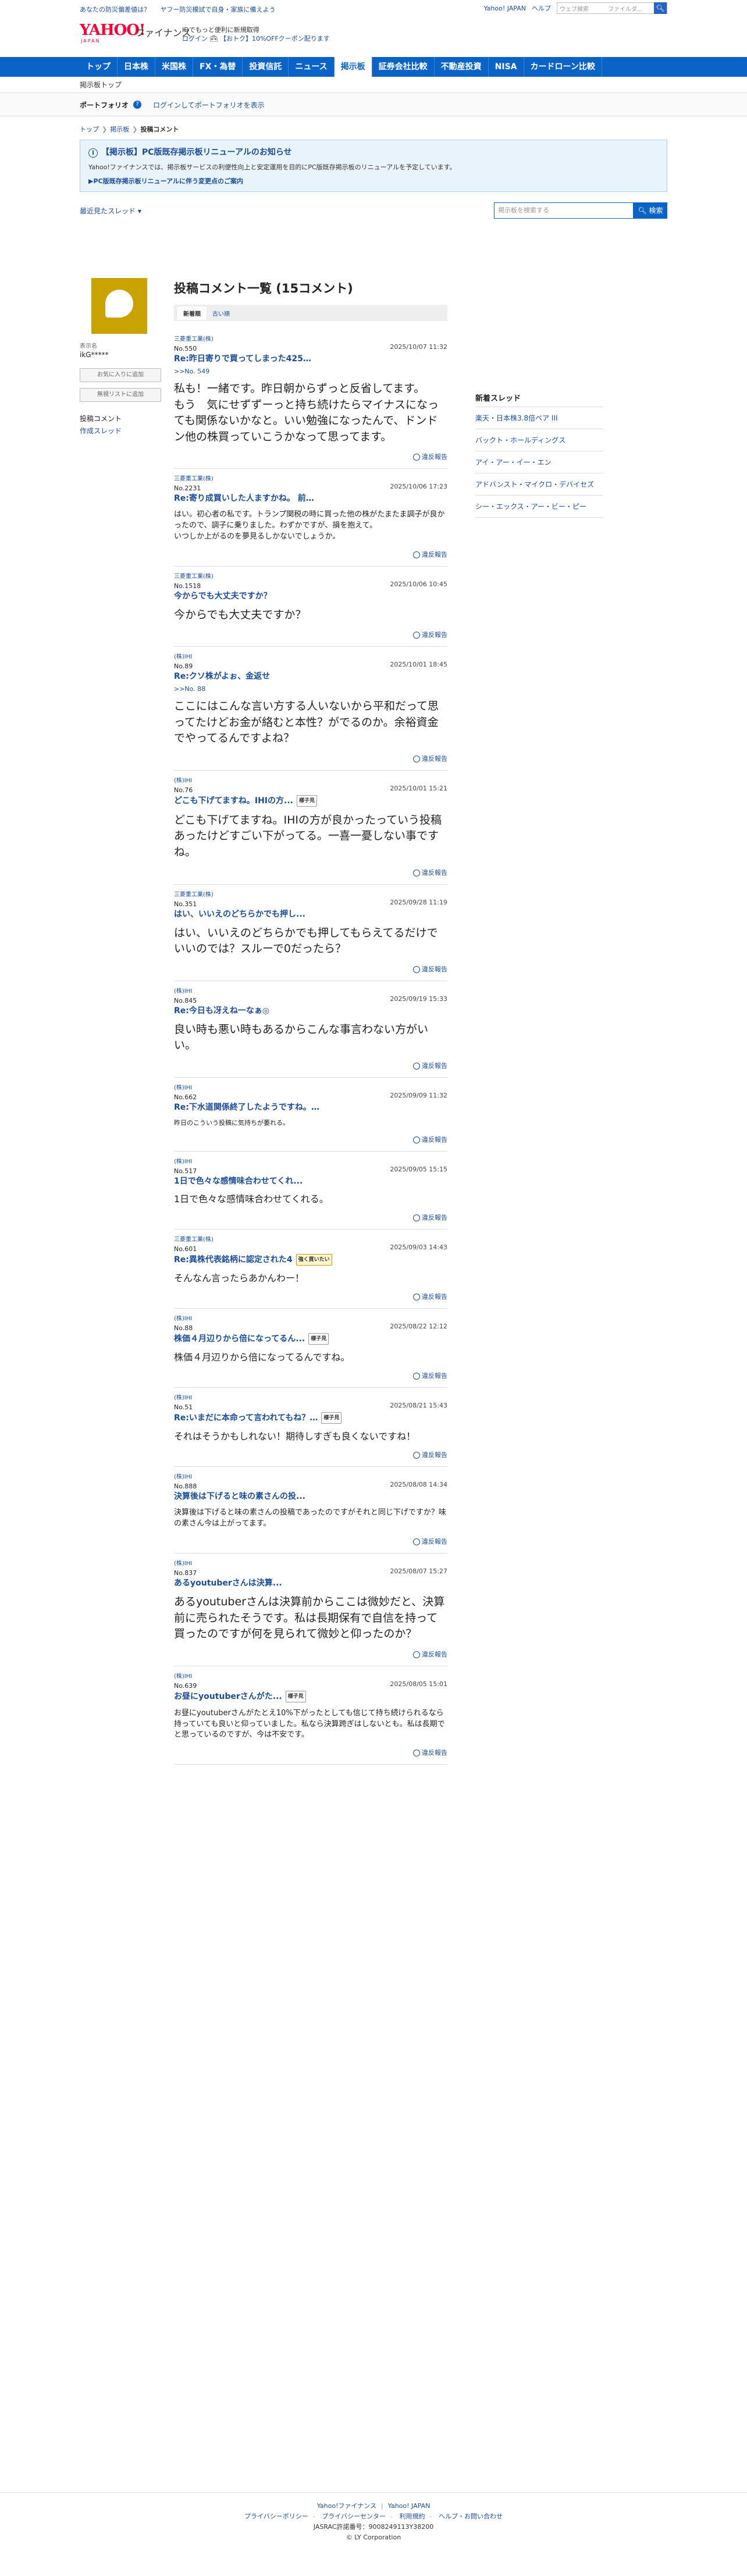  Describe the element at coordinates (266, 67) in the screenshot. I see `nav-item-4: 投資信託` at that location.